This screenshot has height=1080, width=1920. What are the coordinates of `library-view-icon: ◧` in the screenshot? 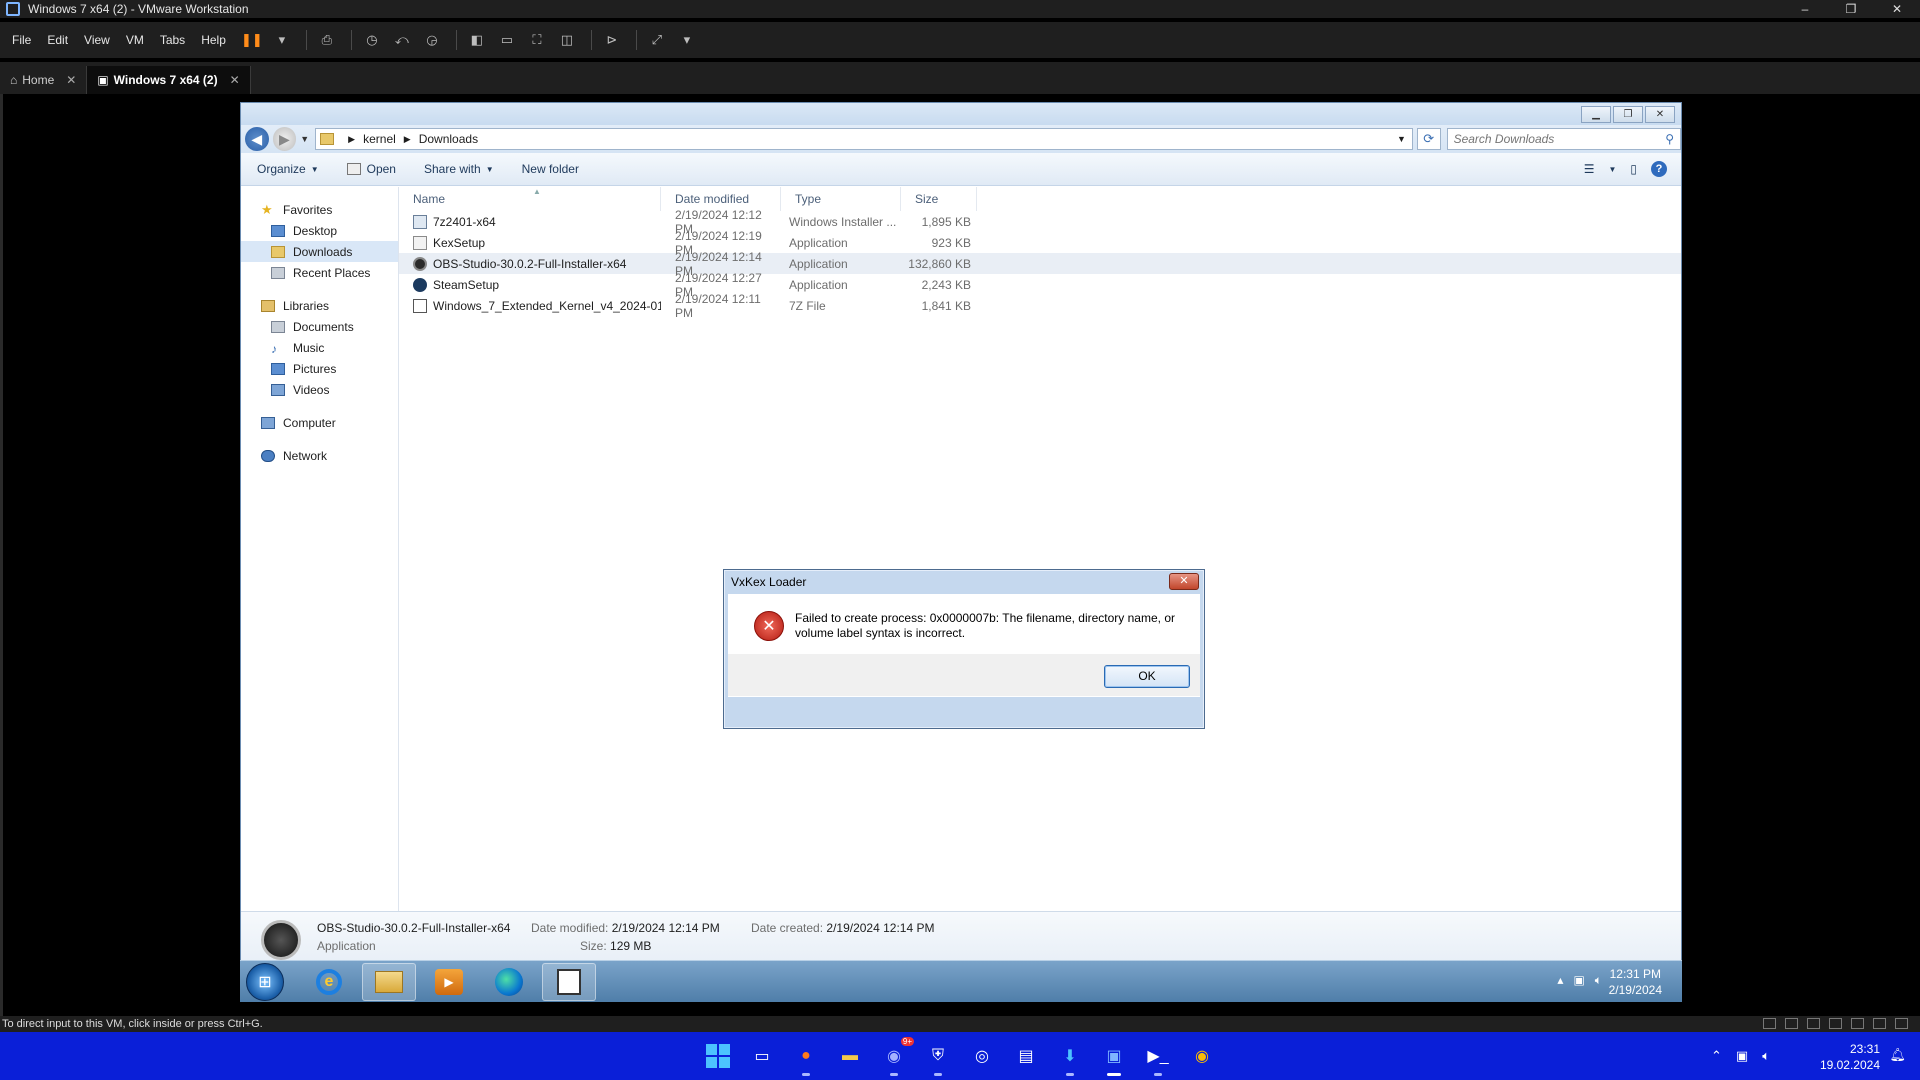 It's located at (477, 40).